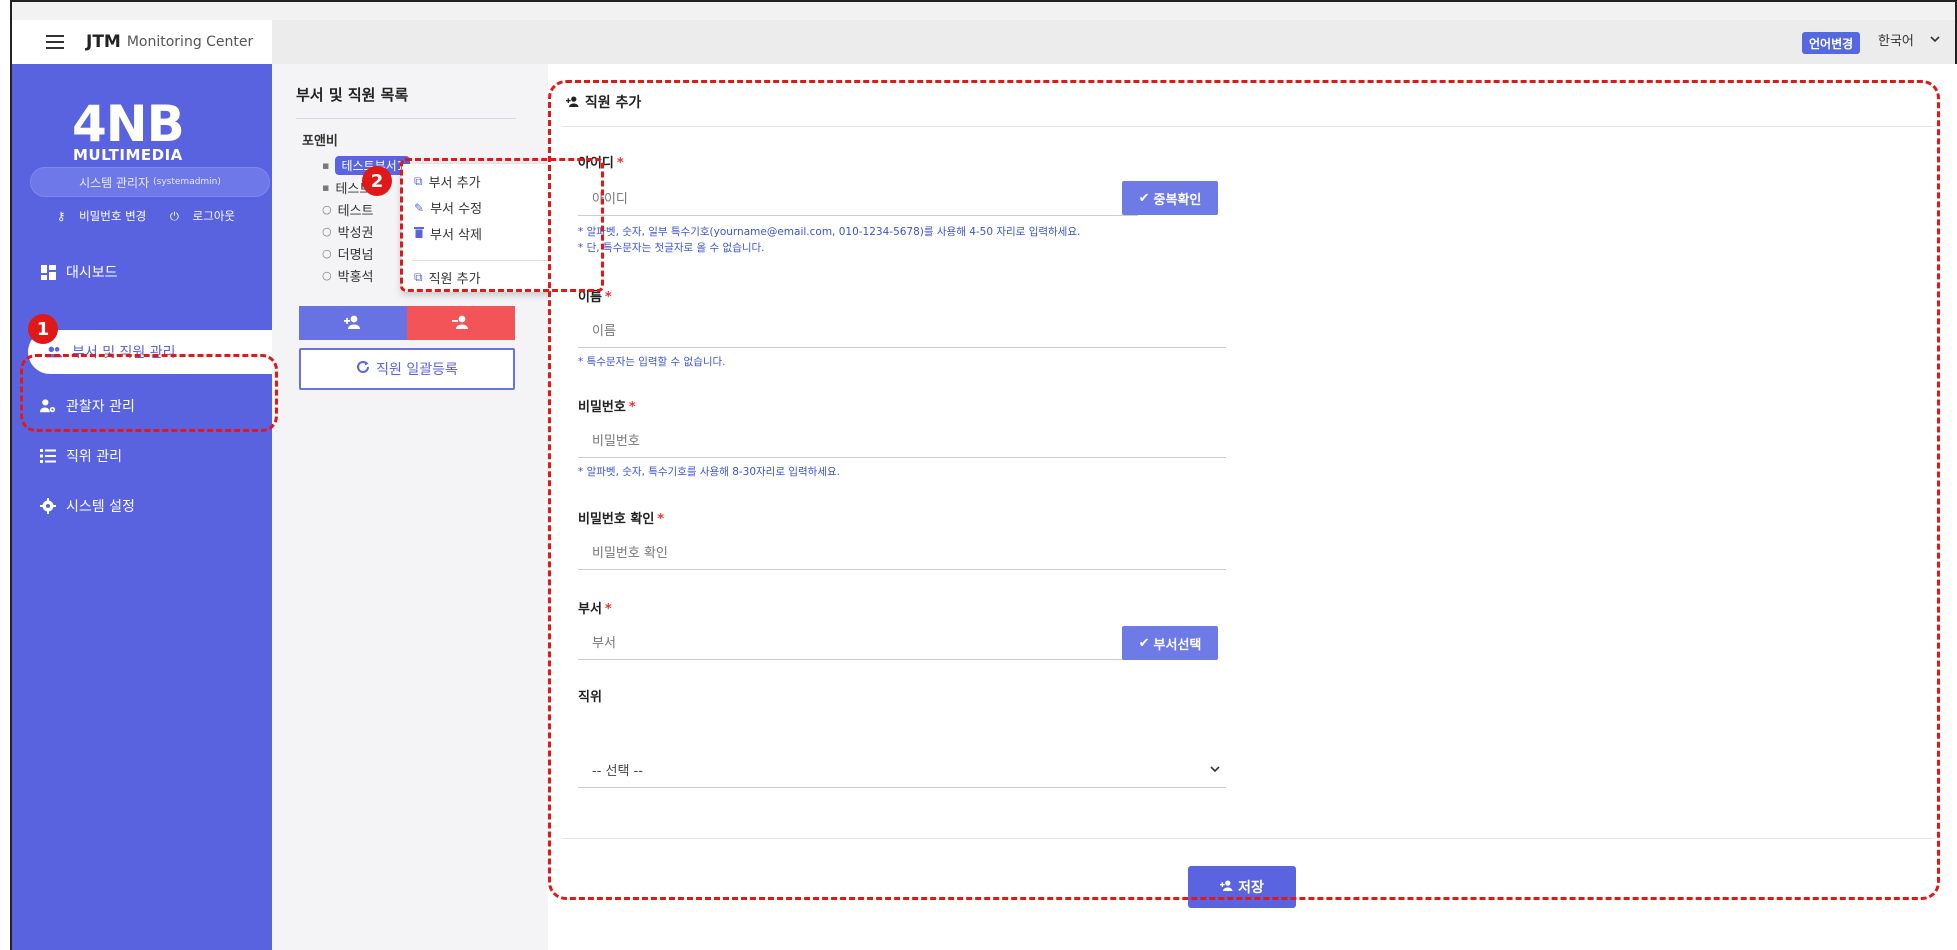  Describe the element at coordinates (94, 457) in the screenshot. I see `sidebar-item-label: 직위 관리` at that location.